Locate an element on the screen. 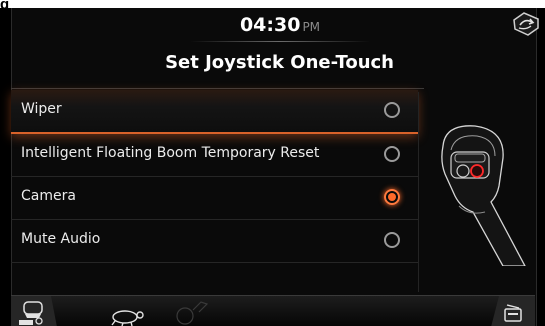 This screenshot has width=545, height=326. radio-icon is located at coordinates (513, 311).